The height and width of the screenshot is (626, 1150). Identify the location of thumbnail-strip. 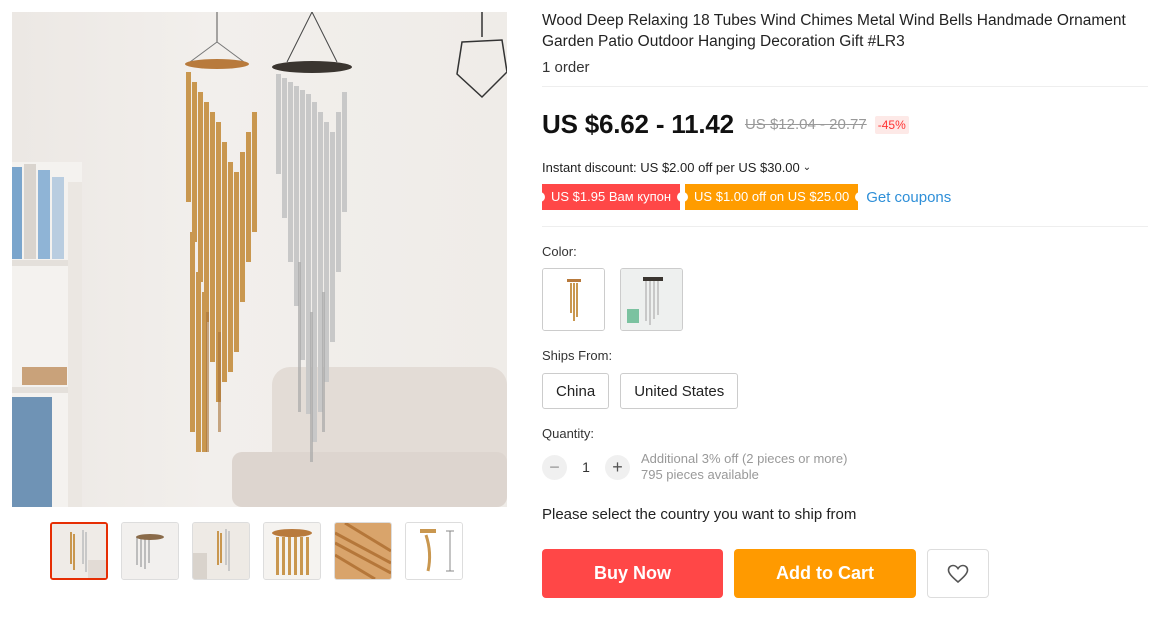
(256, 551).